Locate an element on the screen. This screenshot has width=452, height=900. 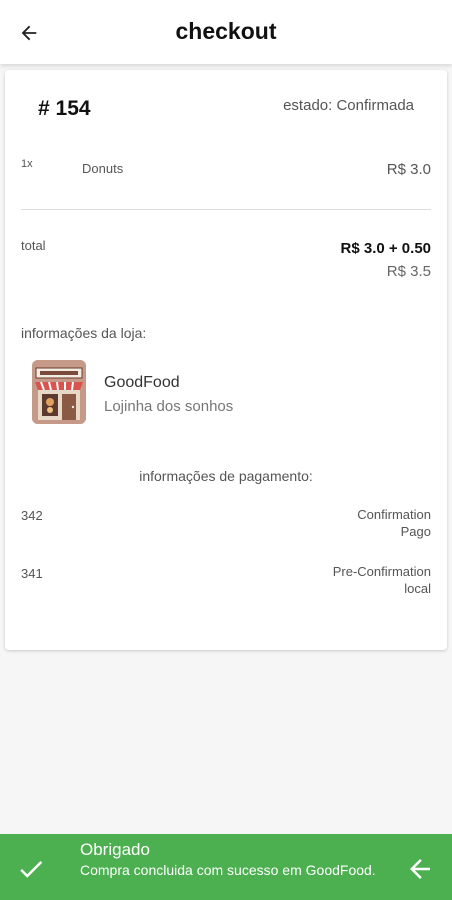
payment-entry: Confirmation Pago is located at coordinates (394, 523).